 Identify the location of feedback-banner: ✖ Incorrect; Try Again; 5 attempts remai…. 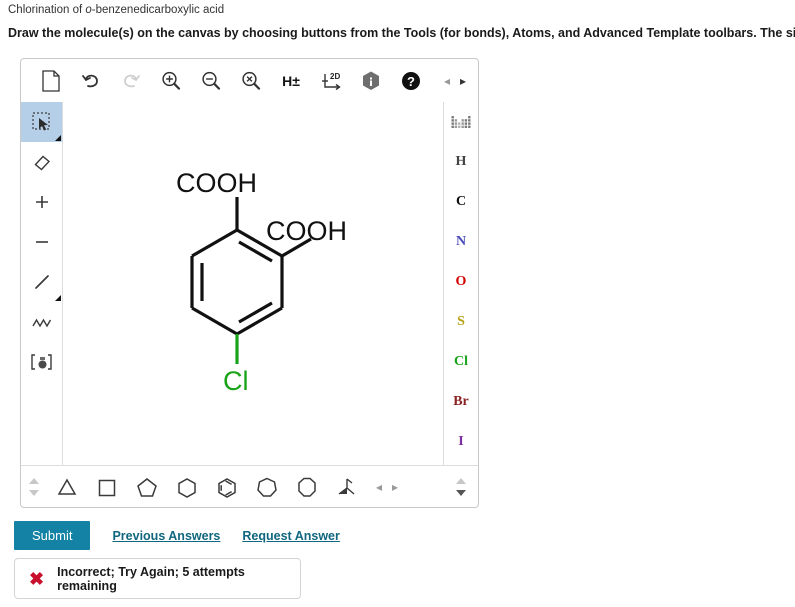
(157, 578).